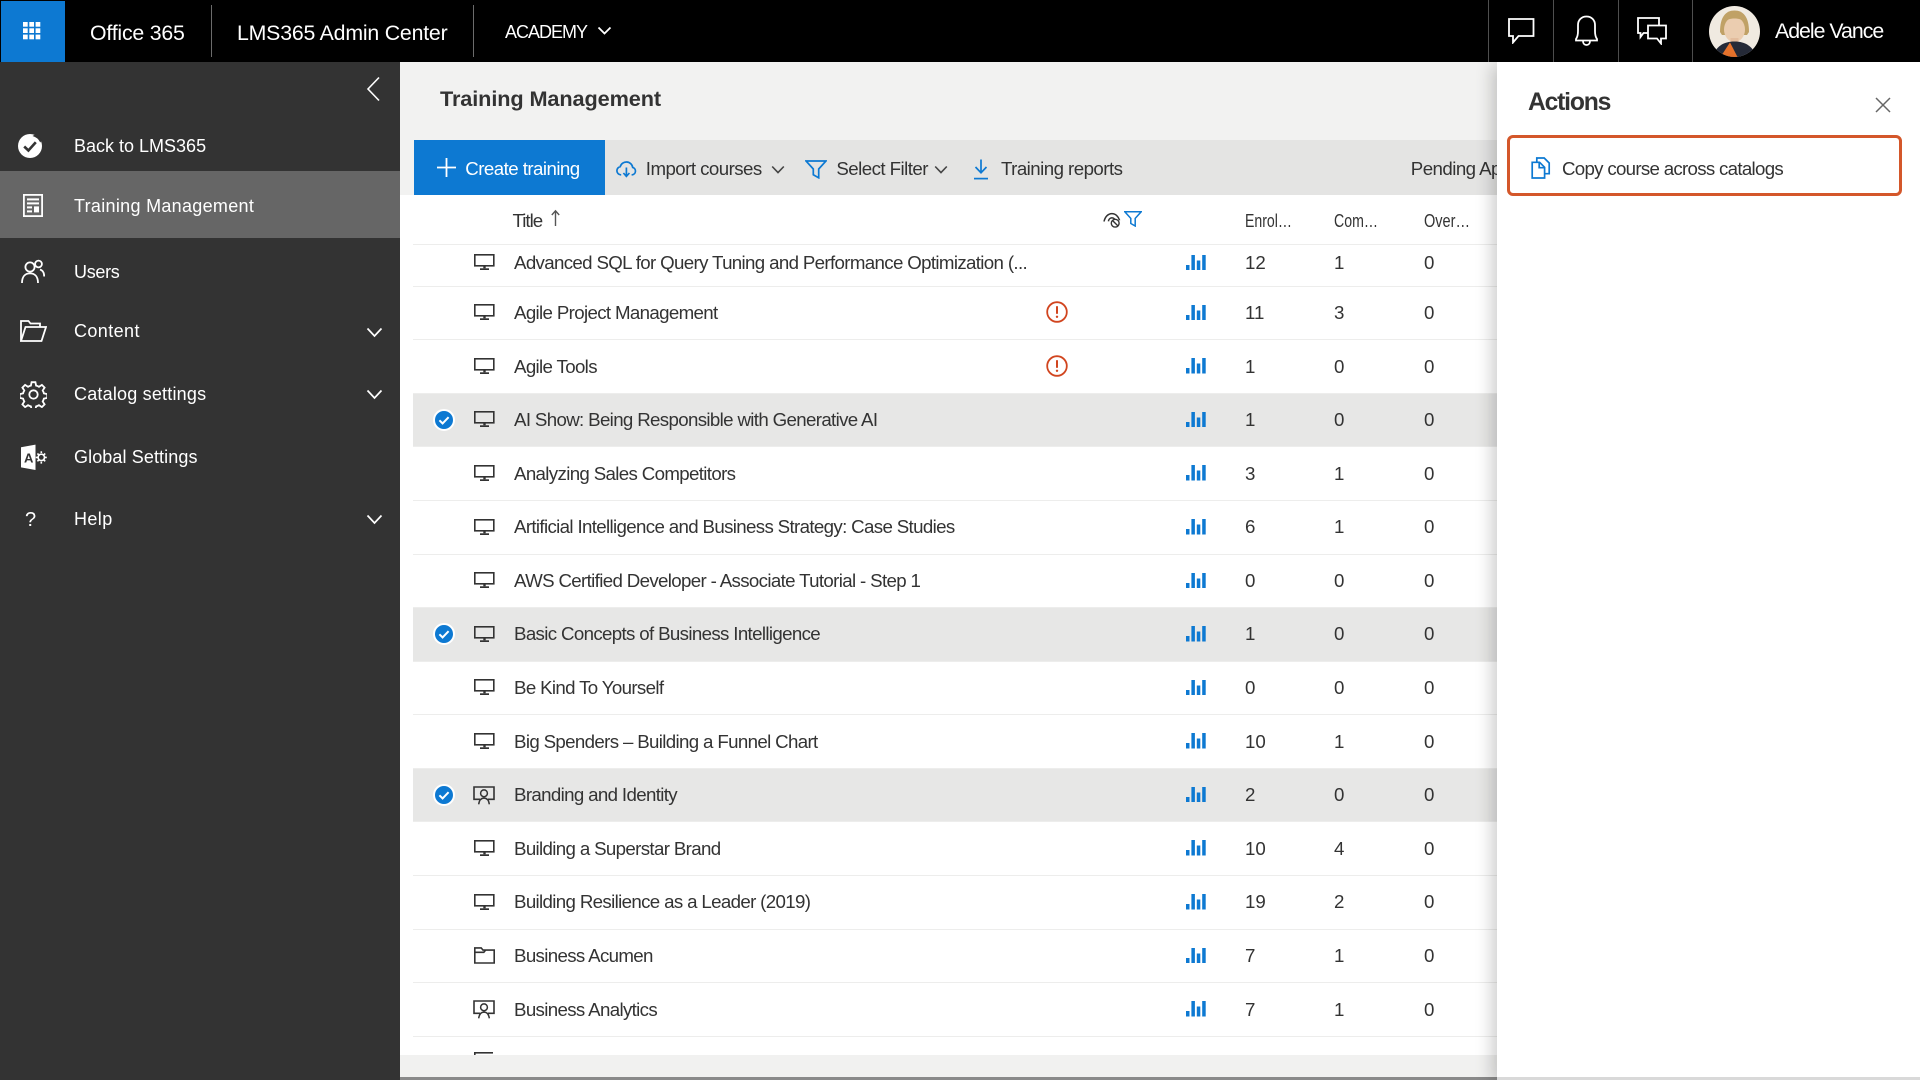 Image resolution: width=1920 pixels, height=1080 pixels. What do you see at coordinates (29, 457) in the screenshot?
I see `svg-text: A` at bounding box center [29, 457].